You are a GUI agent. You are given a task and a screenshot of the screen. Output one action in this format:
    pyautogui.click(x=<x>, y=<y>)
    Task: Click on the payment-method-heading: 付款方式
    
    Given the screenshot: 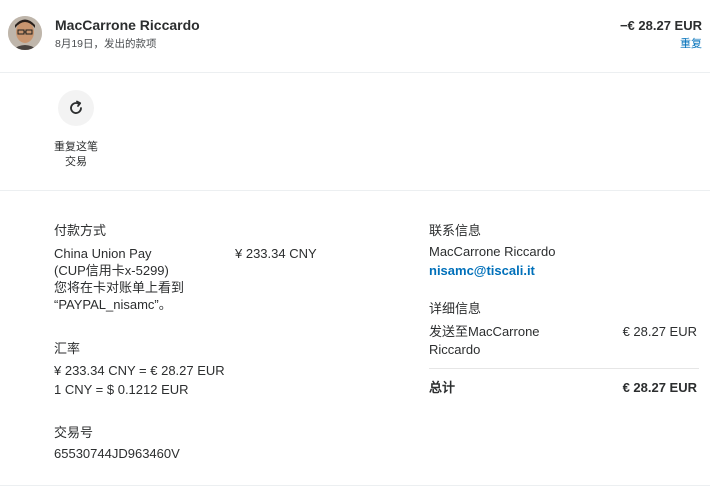 What is the action you would take?
    pyautogui.click(x=80, y=230)
    